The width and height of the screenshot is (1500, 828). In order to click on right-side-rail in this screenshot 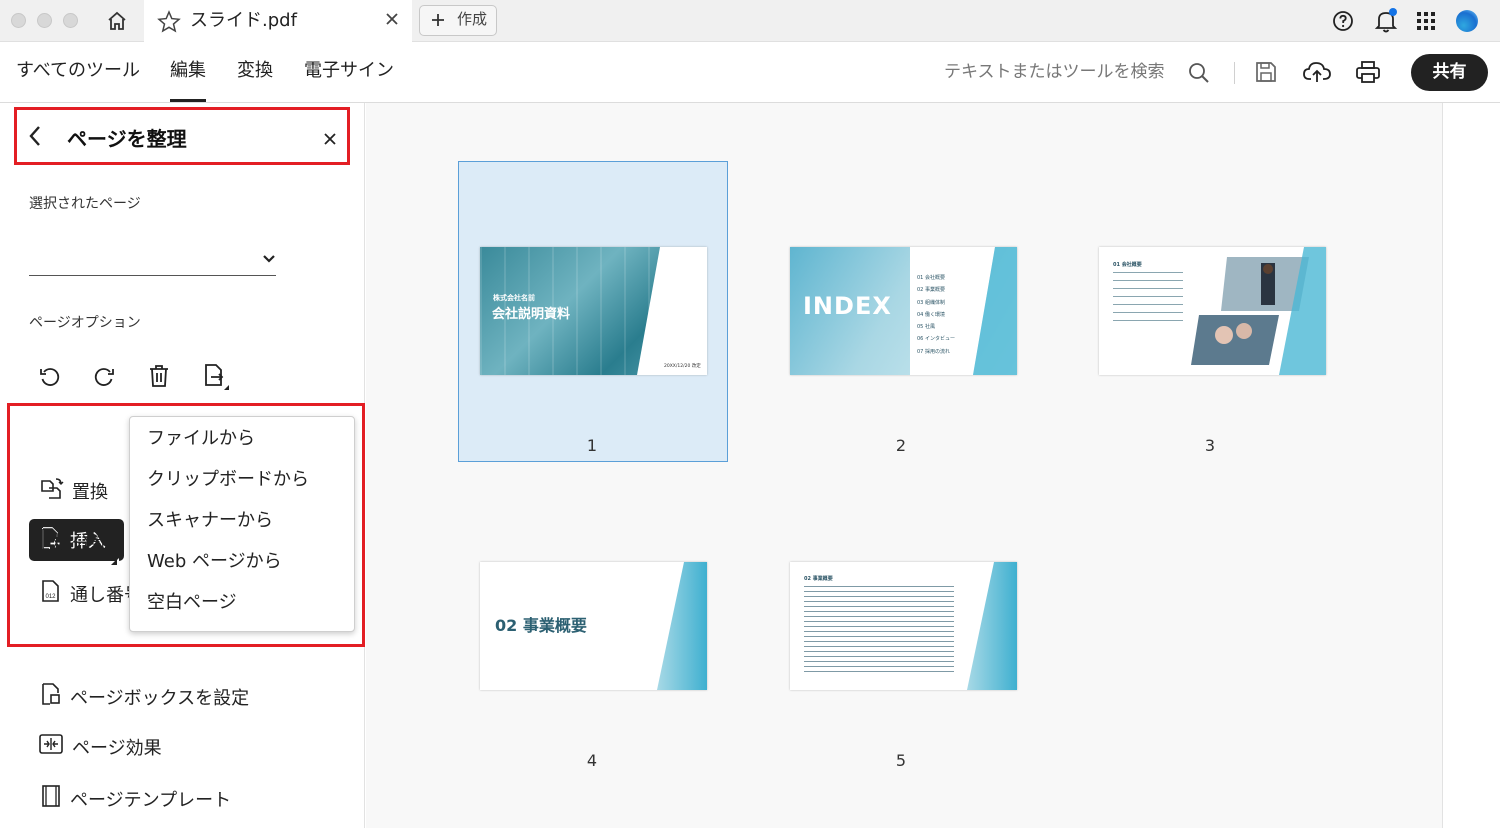, I will do `click(1471, 465)`.